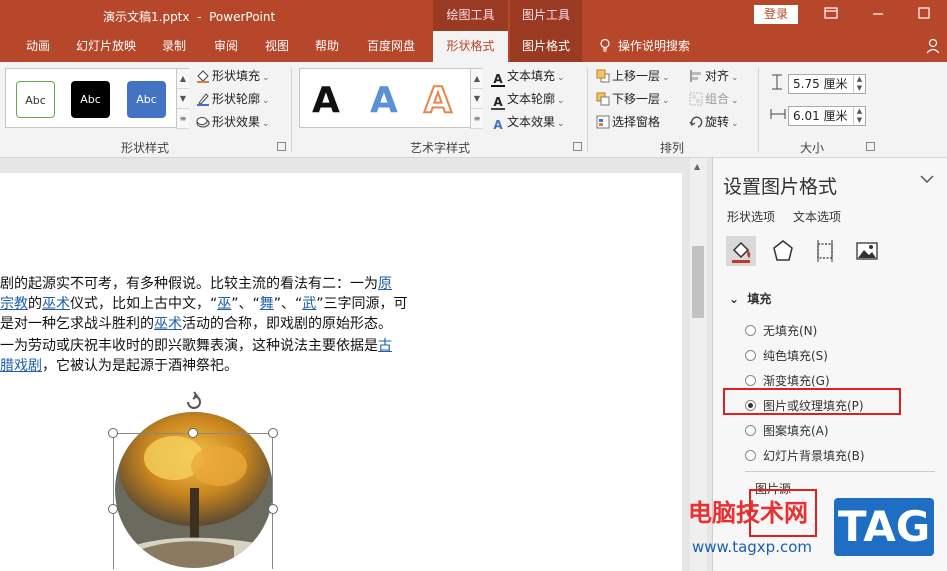 This screenshot has height=571, width=947. Describe the element at coordinates (817, 216) in the screenshot. I see `tab-text-options: 文本选项` at that location.